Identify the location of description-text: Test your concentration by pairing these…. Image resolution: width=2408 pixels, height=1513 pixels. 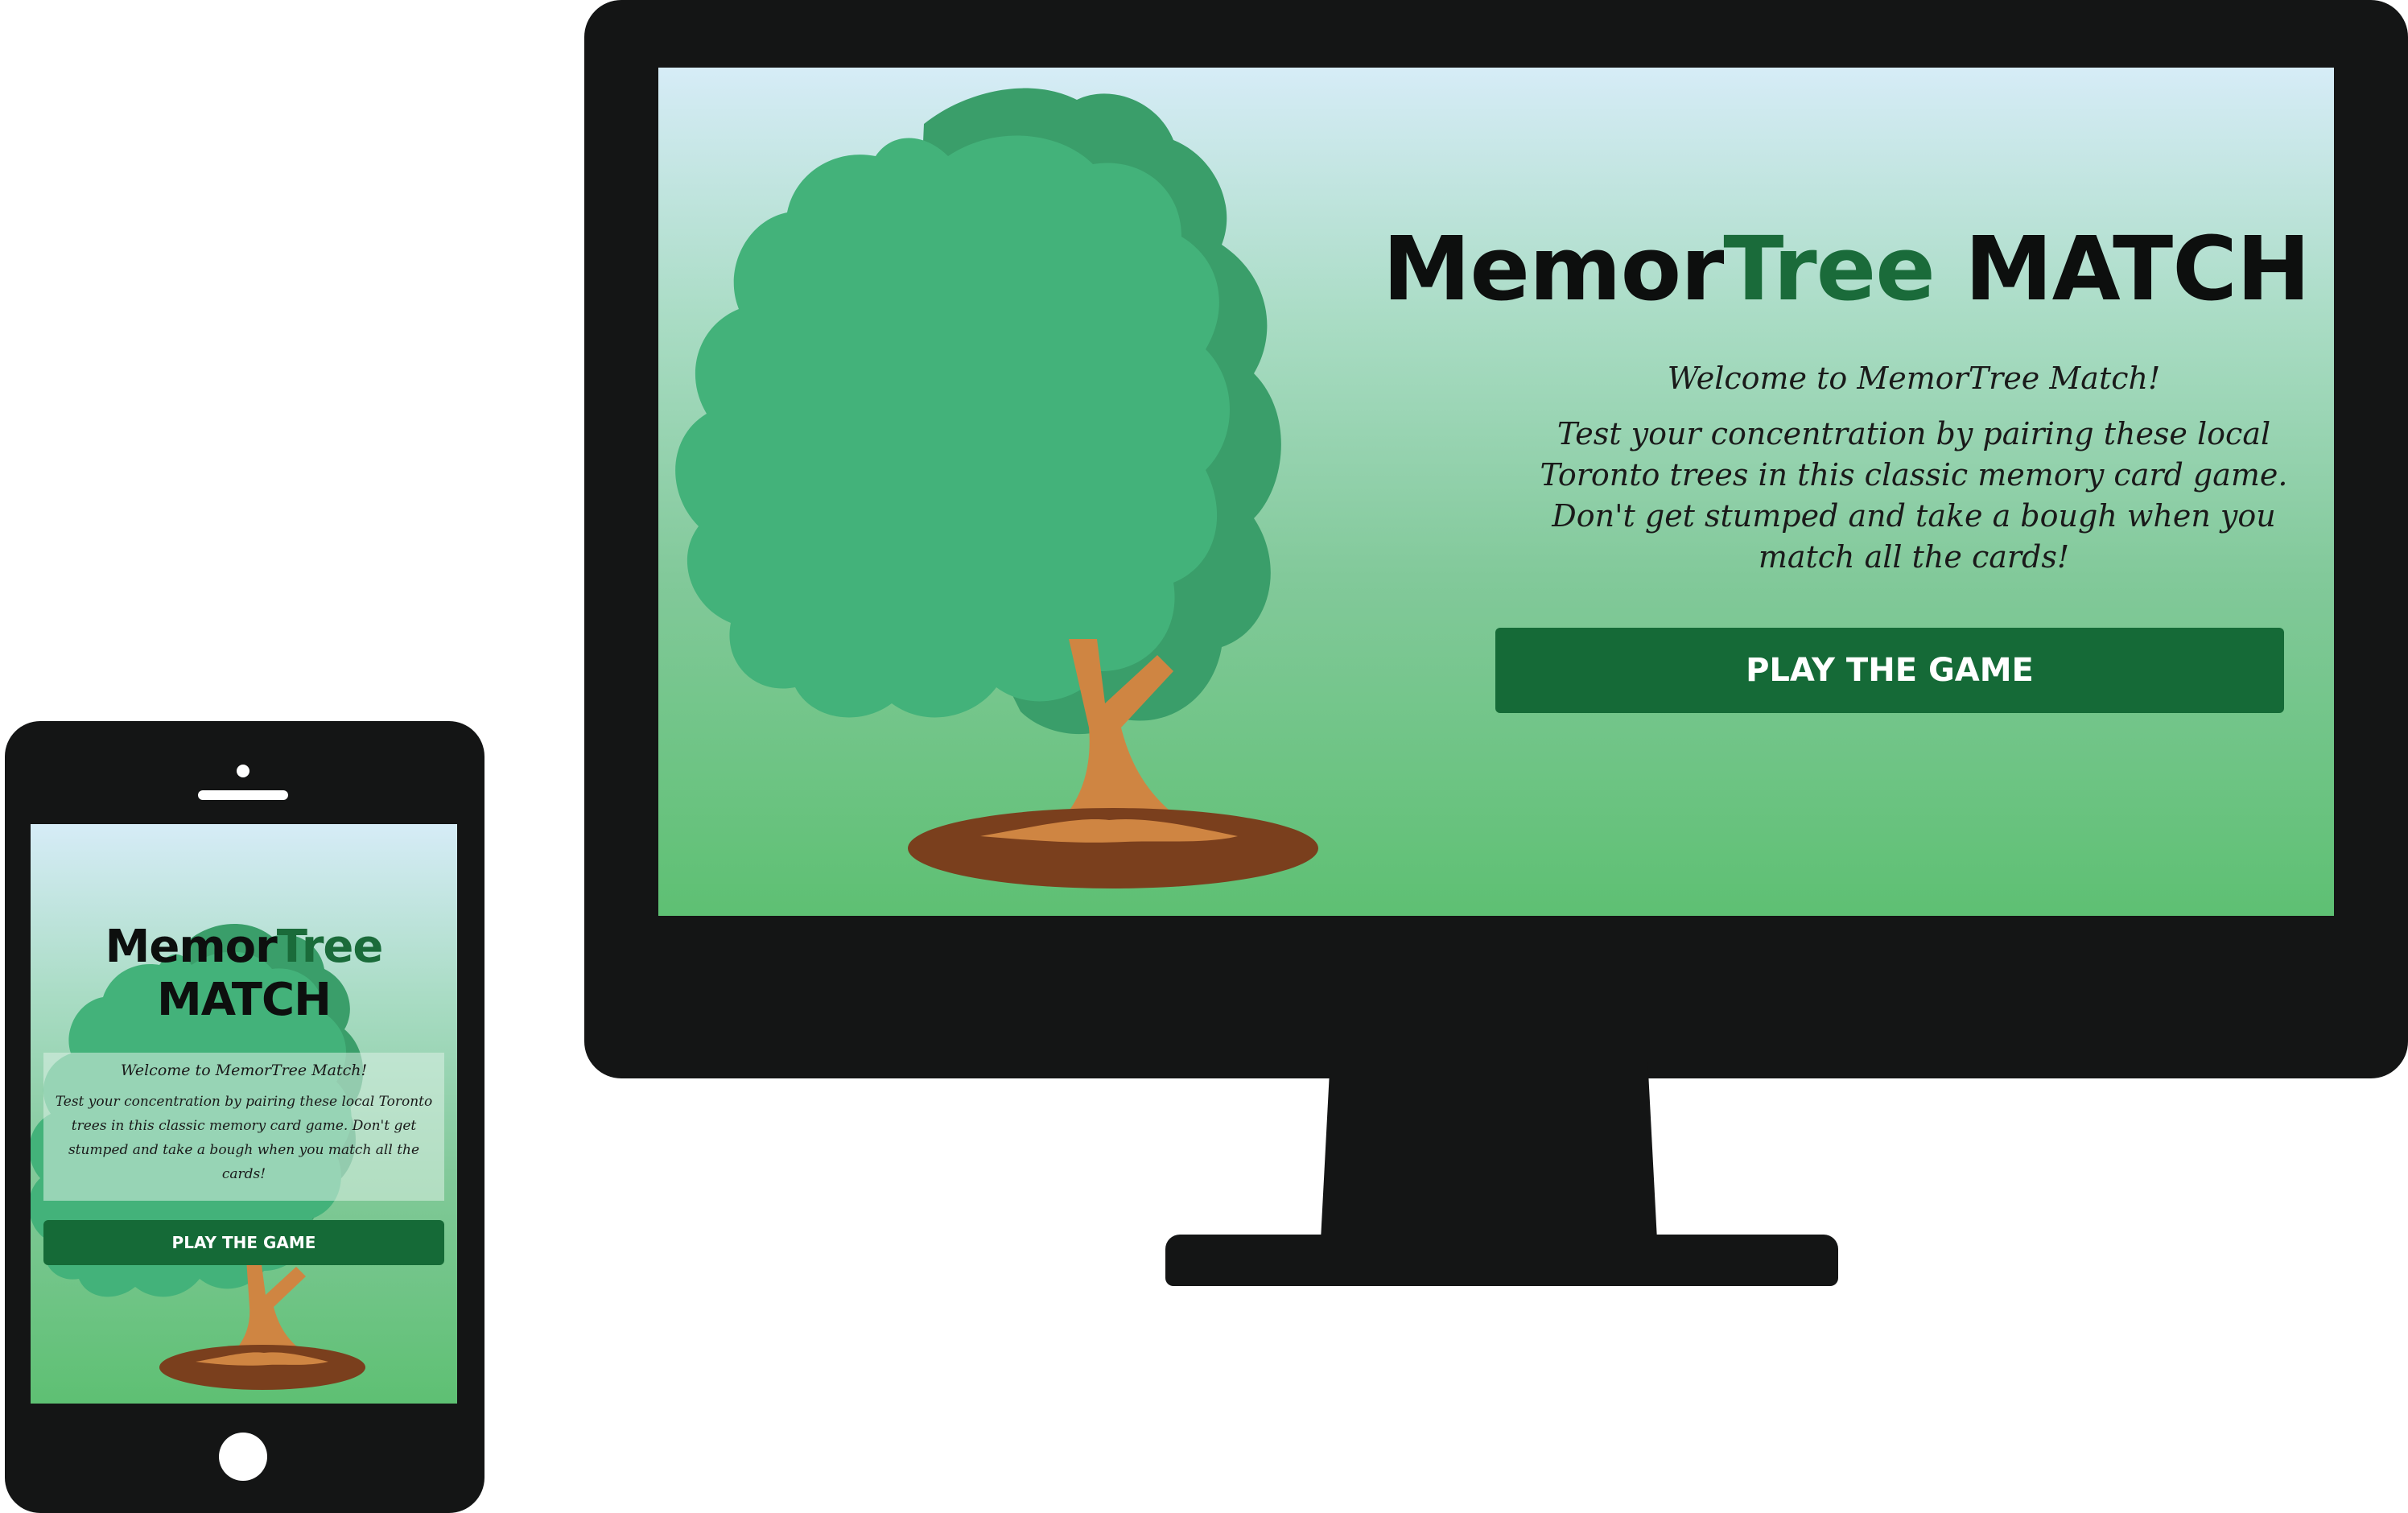
(1914, 495).